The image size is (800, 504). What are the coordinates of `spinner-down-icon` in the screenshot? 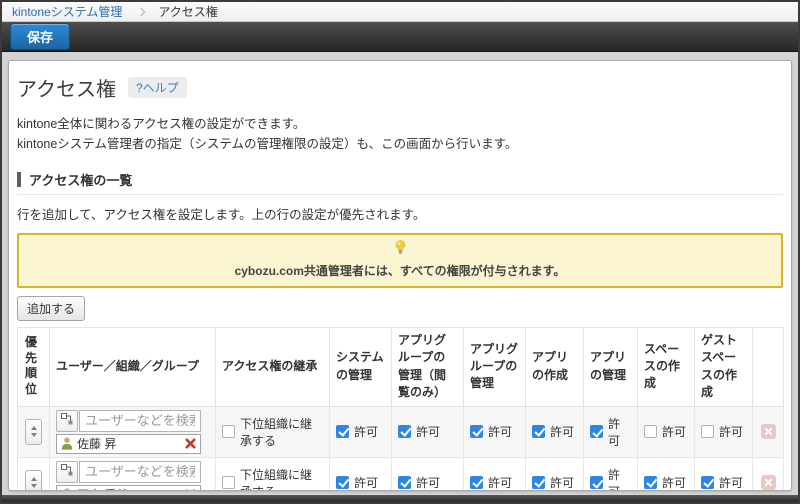 It's located at (33, 486).